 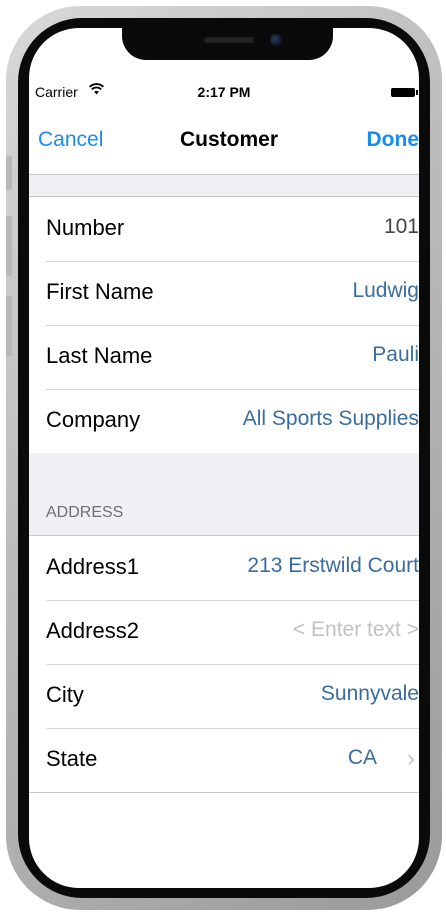 I want to click on navigation-bar: Cancel Customer Done, so click(x=224, y=141).